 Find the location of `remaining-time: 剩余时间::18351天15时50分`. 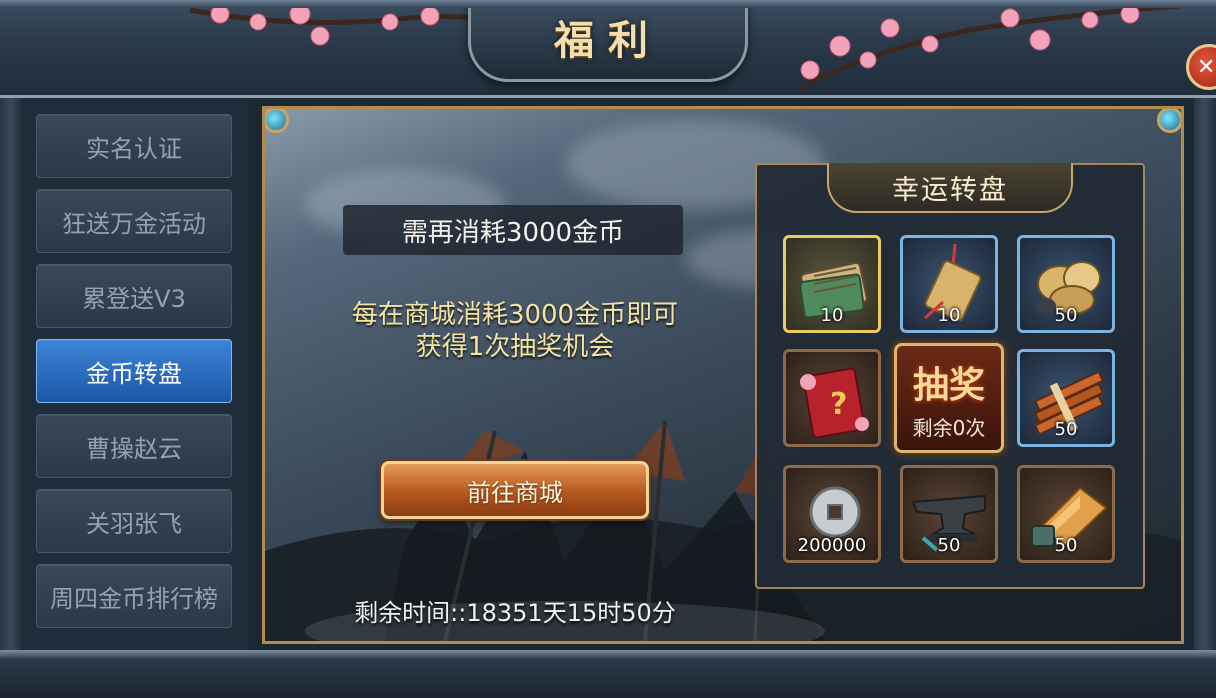

remaining-time: 剩余时间::18351天15时50分 is located at coordinates (515, 613).